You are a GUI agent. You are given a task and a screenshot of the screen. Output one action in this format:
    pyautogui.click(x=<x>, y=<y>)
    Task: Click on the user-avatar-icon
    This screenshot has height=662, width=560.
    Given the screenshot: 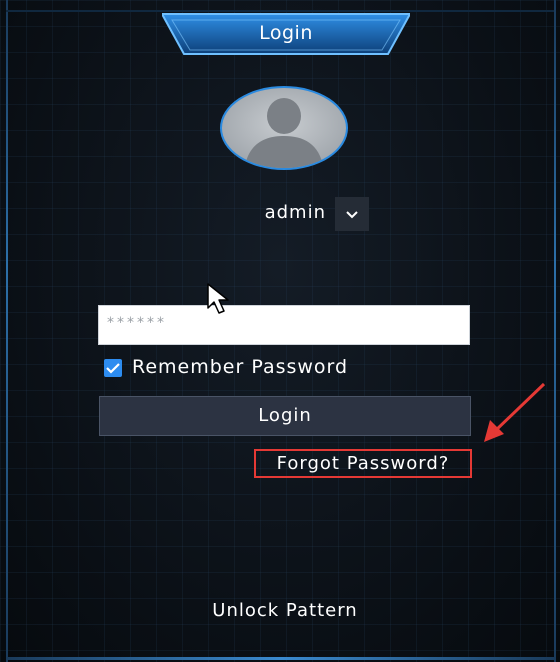 What is the action you would take?
    pyautogui.click(x=284, y=128)
    